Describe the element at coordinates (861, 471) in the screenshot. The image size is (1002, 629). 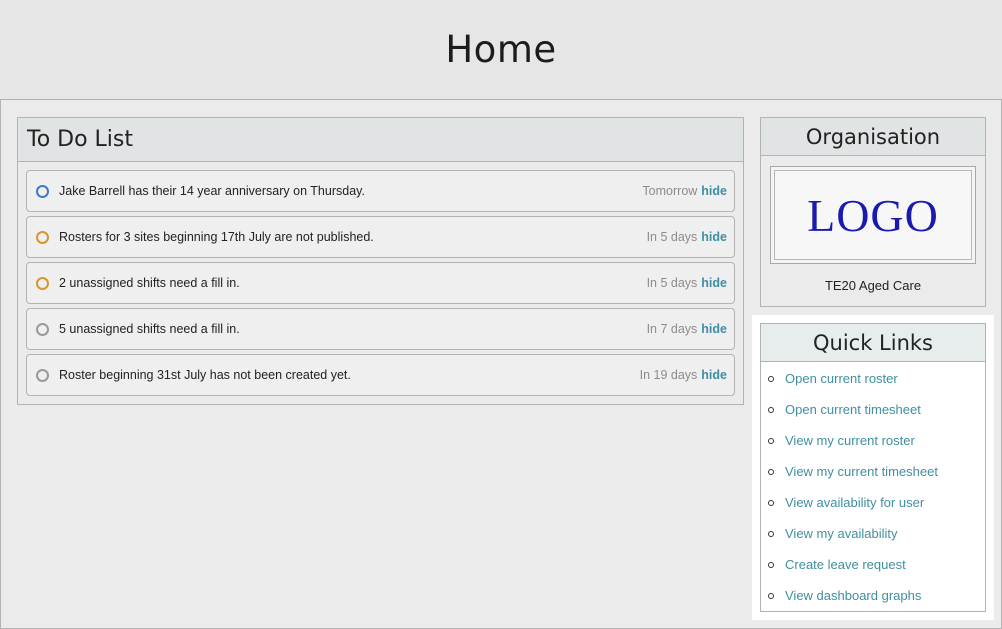
I see `quick-link-label: View my current timesheet` at that location.